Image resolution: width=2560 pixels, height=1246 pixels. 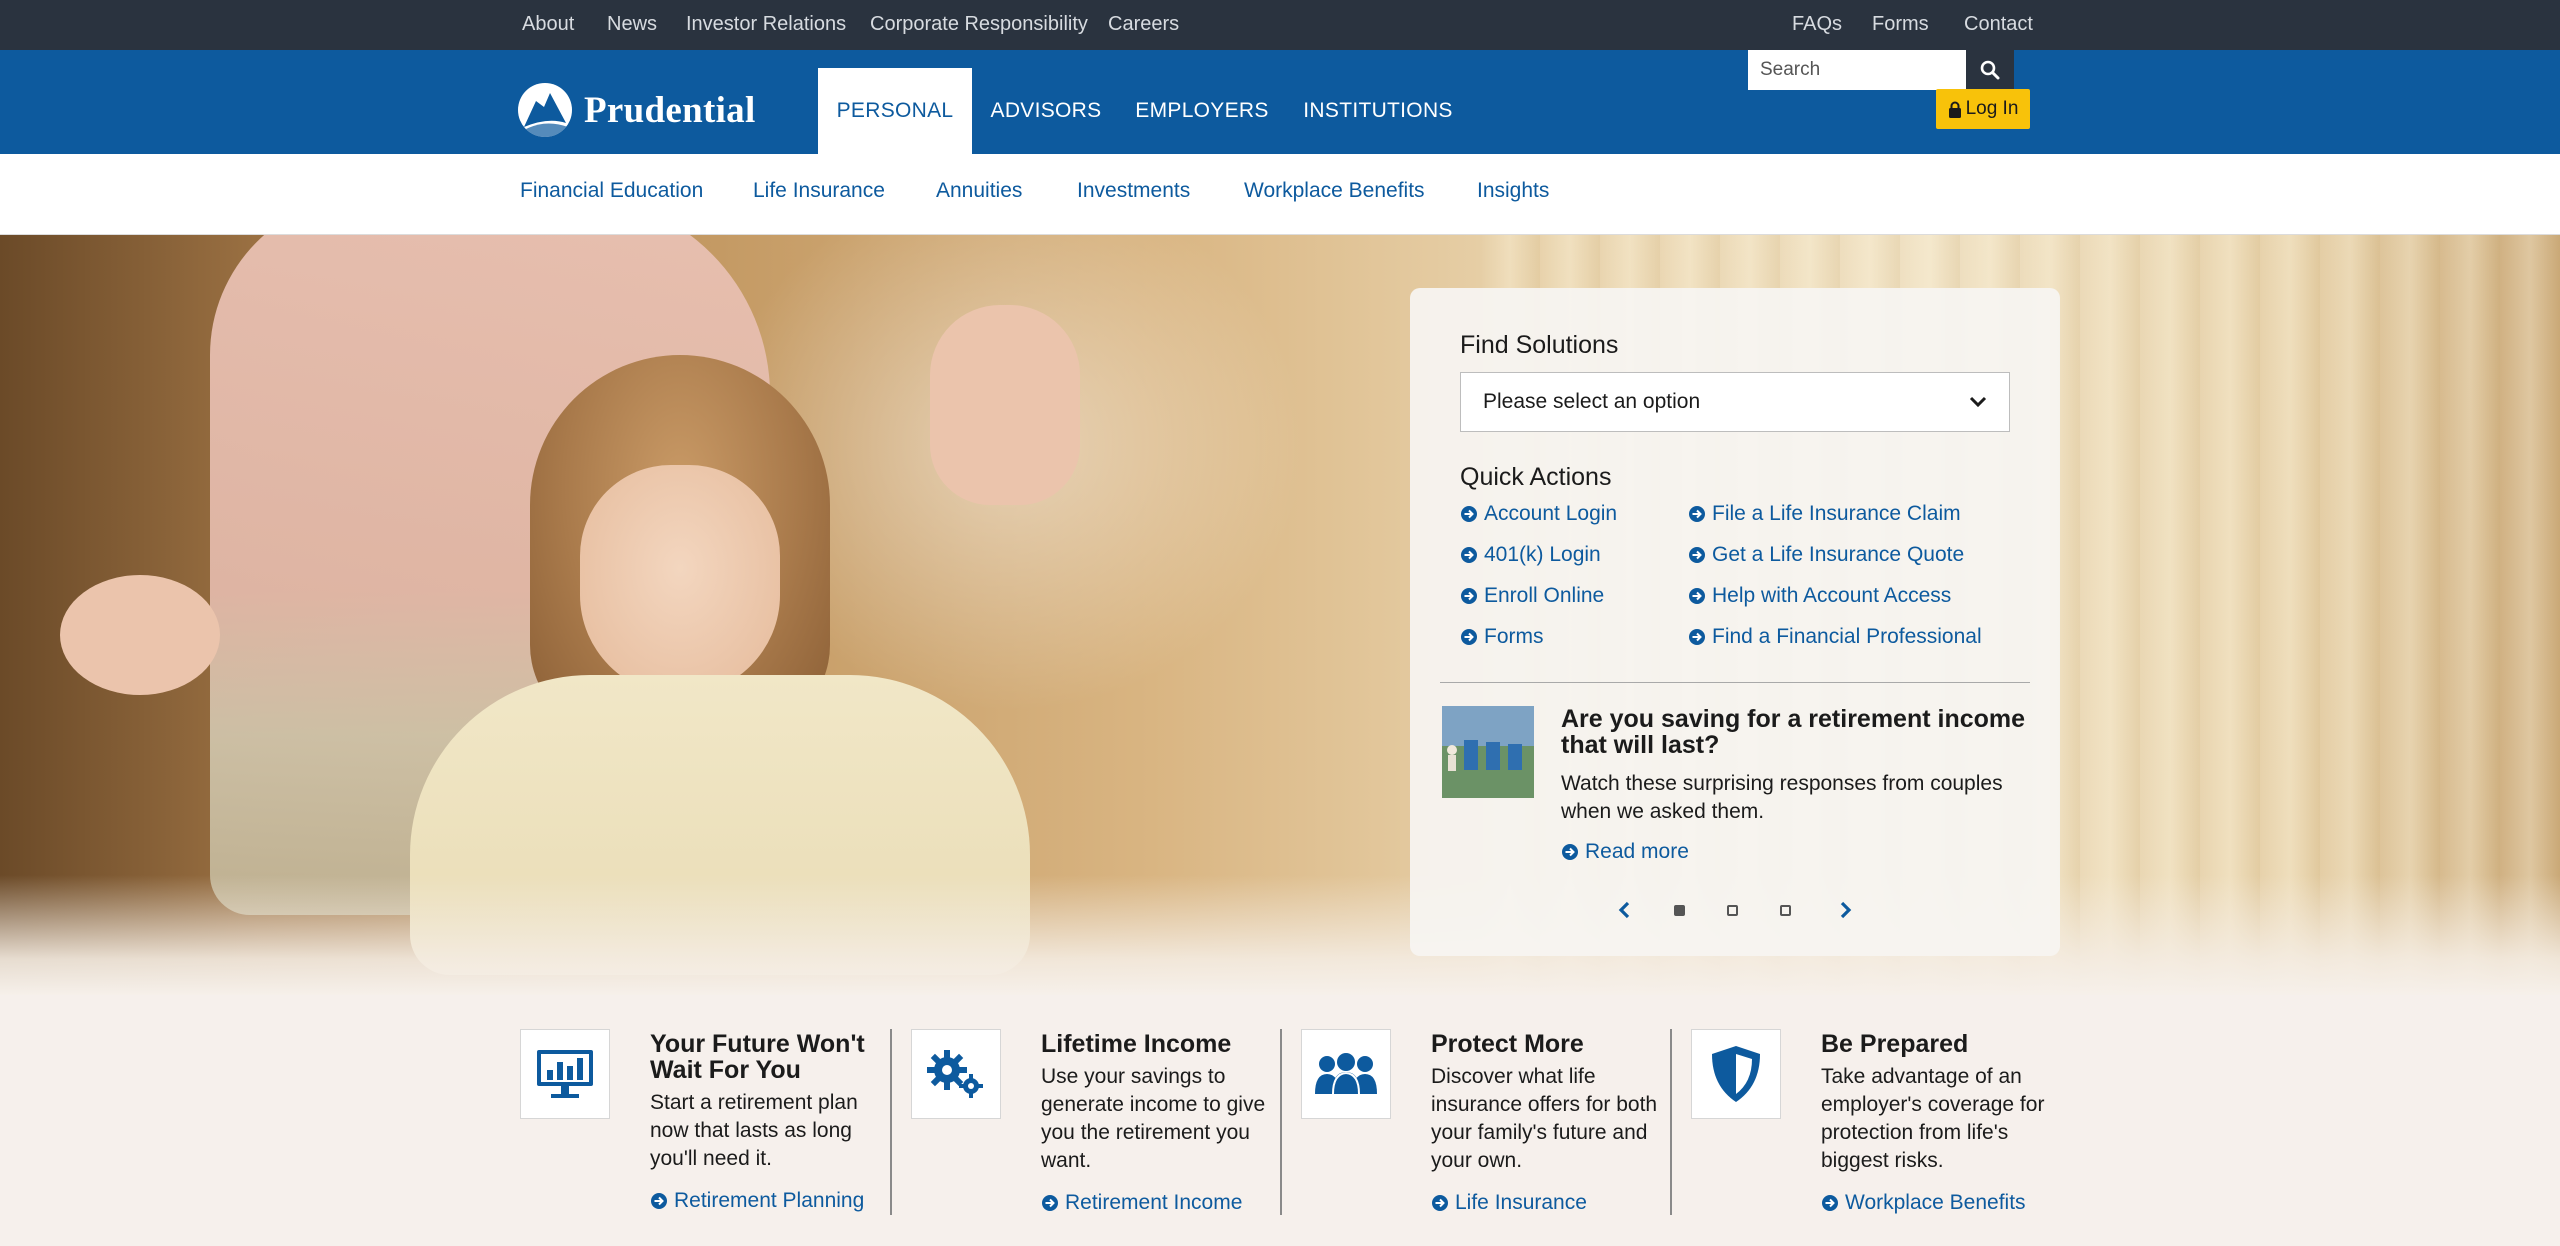 What do you see at coordinates (1154, 1202) in the screenshot?
I see `feature-link-label: Retirement Income` at bounding box center [1154, 1202].